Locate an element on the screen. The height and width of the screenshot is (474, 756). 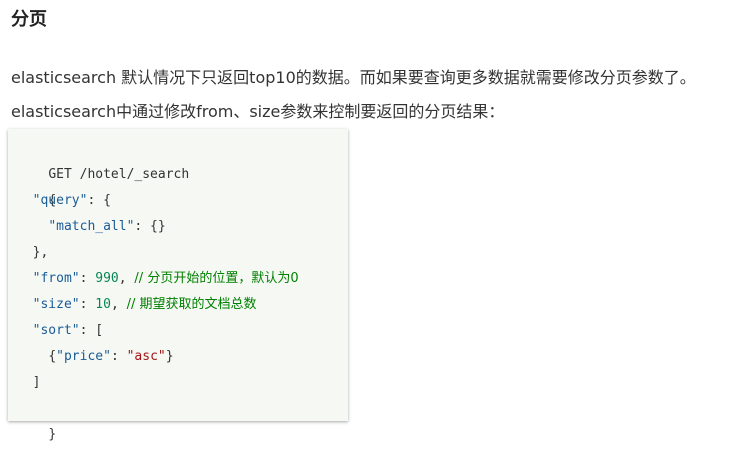
query-key: "query" is located at coordinates (60, 200).